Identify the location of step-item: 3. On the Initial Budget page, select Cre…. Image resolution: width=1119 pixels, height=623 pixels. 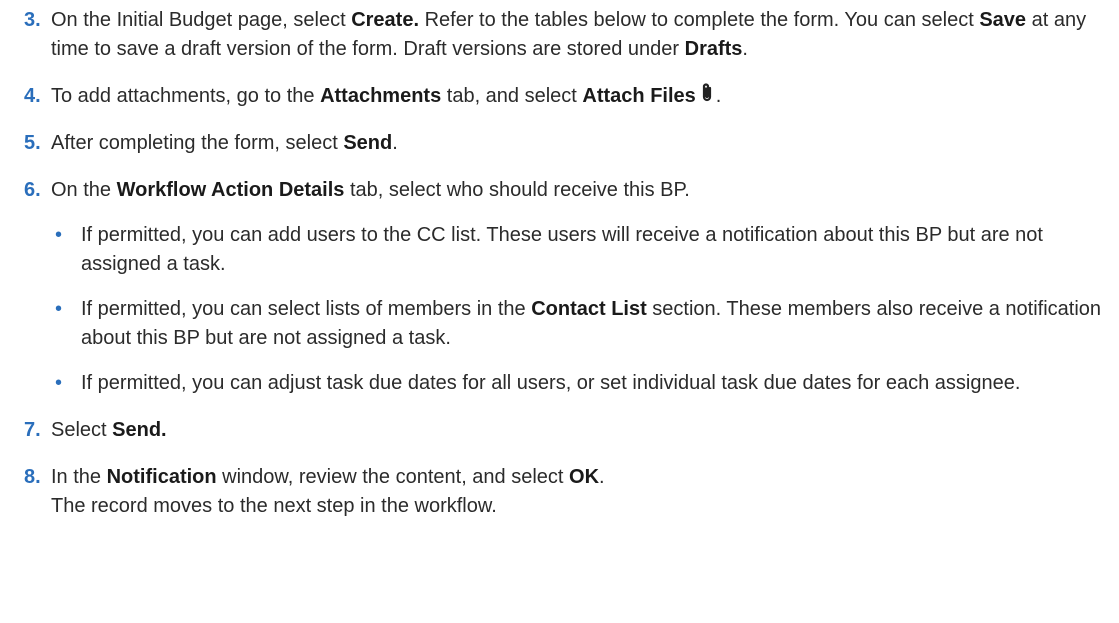
(559, 35).